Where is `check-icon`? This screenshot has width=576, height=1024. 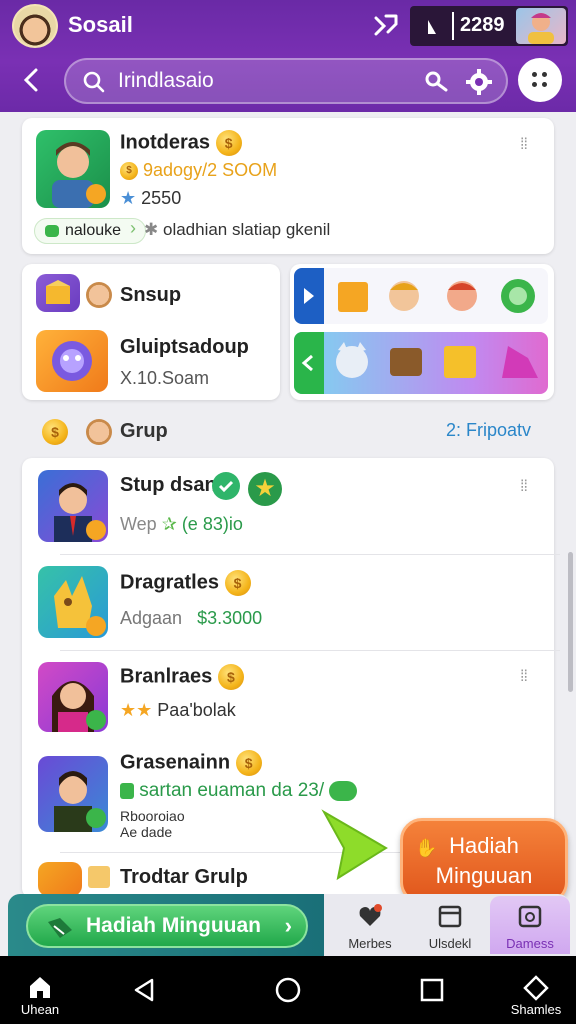 check-icon is located at coordinates (226, 486).